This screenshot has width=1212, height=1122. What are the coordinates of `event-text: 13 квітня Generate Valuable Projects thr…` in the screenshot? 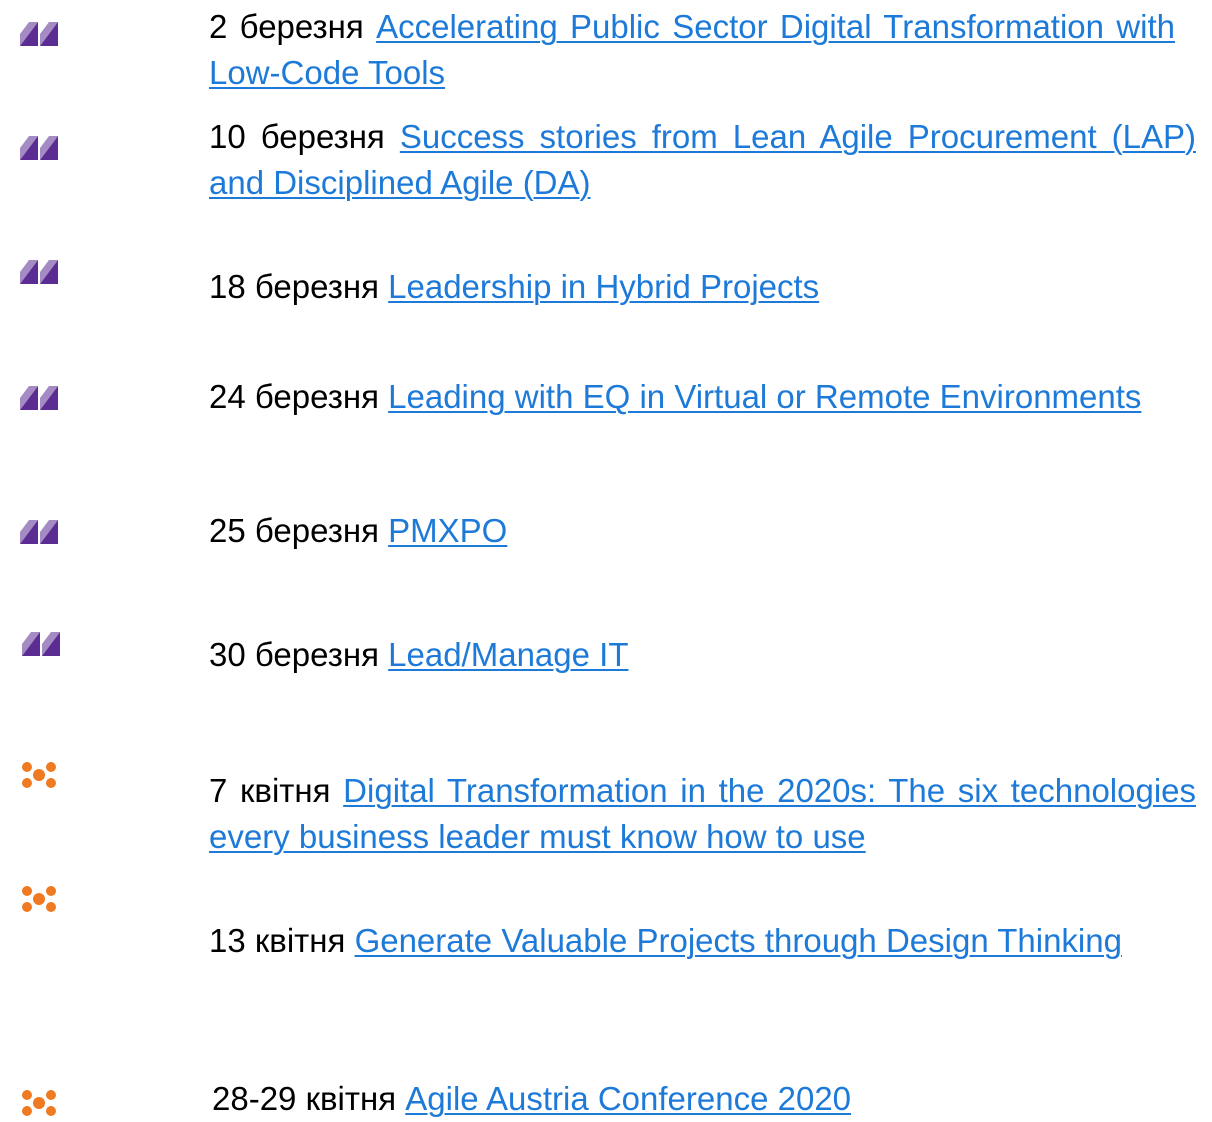 It's located at (702, 941).